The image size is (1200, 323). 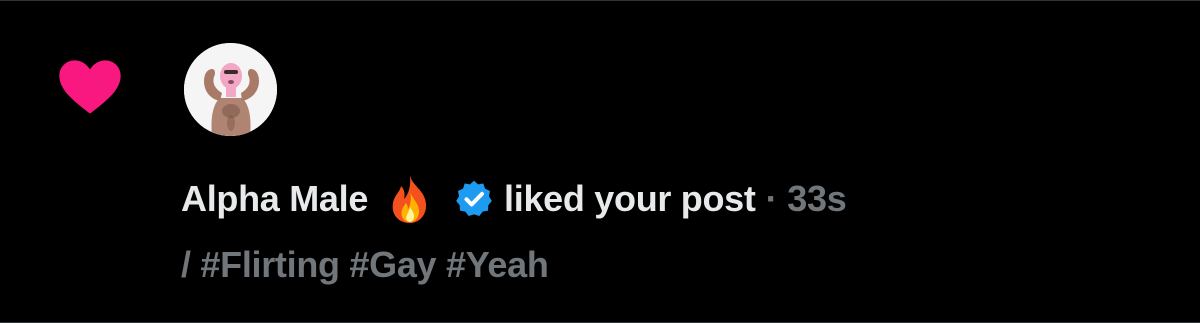 I want to click on action-text: liked your post, so click(x=630, y=198).